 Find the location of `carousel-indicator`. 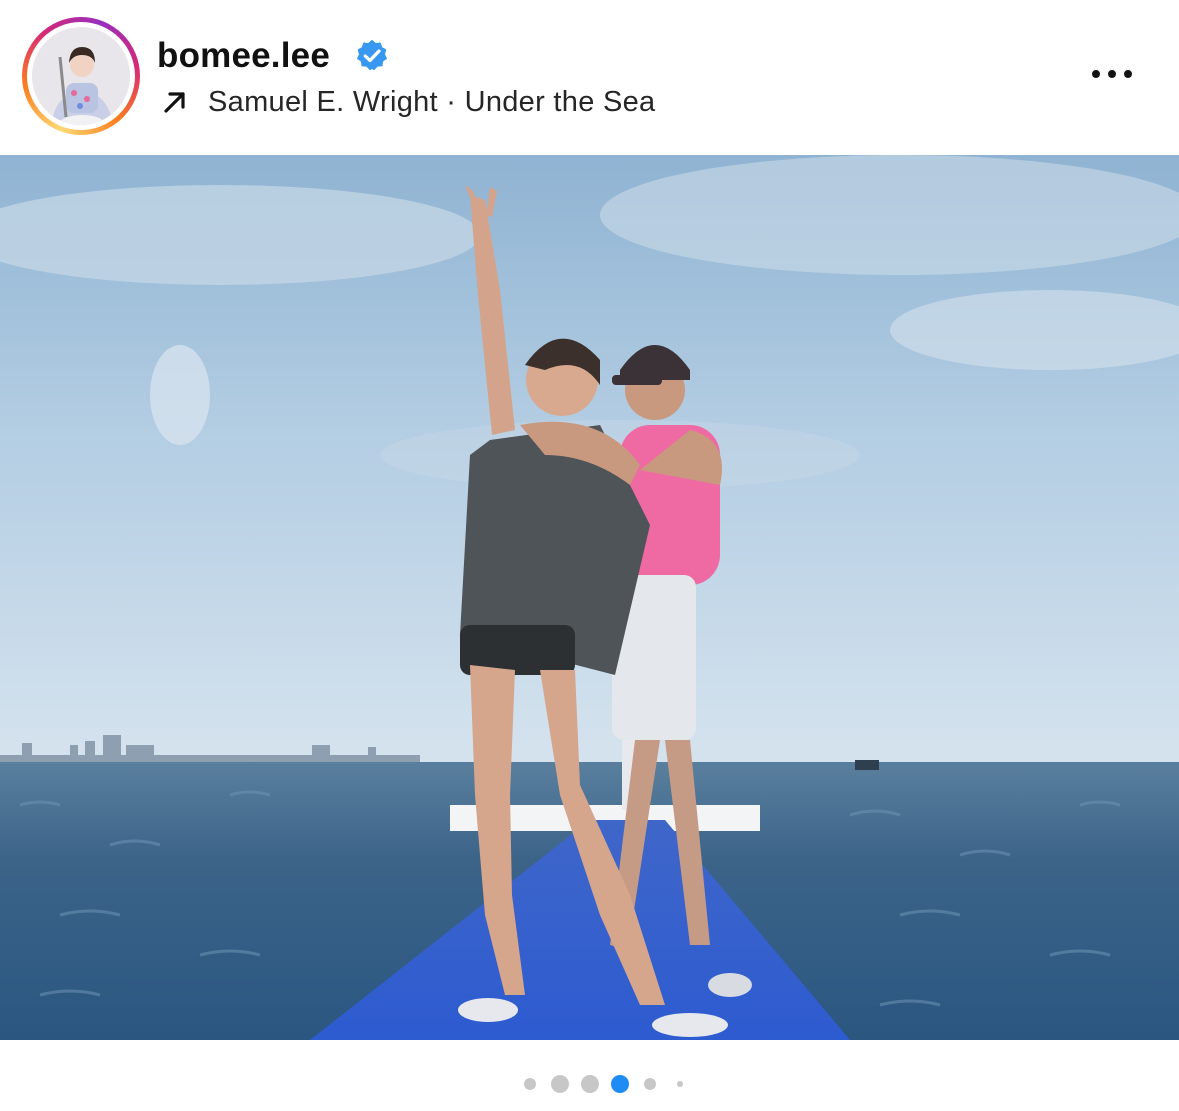

carousel-indicator is located at coordinates (589, 1084).